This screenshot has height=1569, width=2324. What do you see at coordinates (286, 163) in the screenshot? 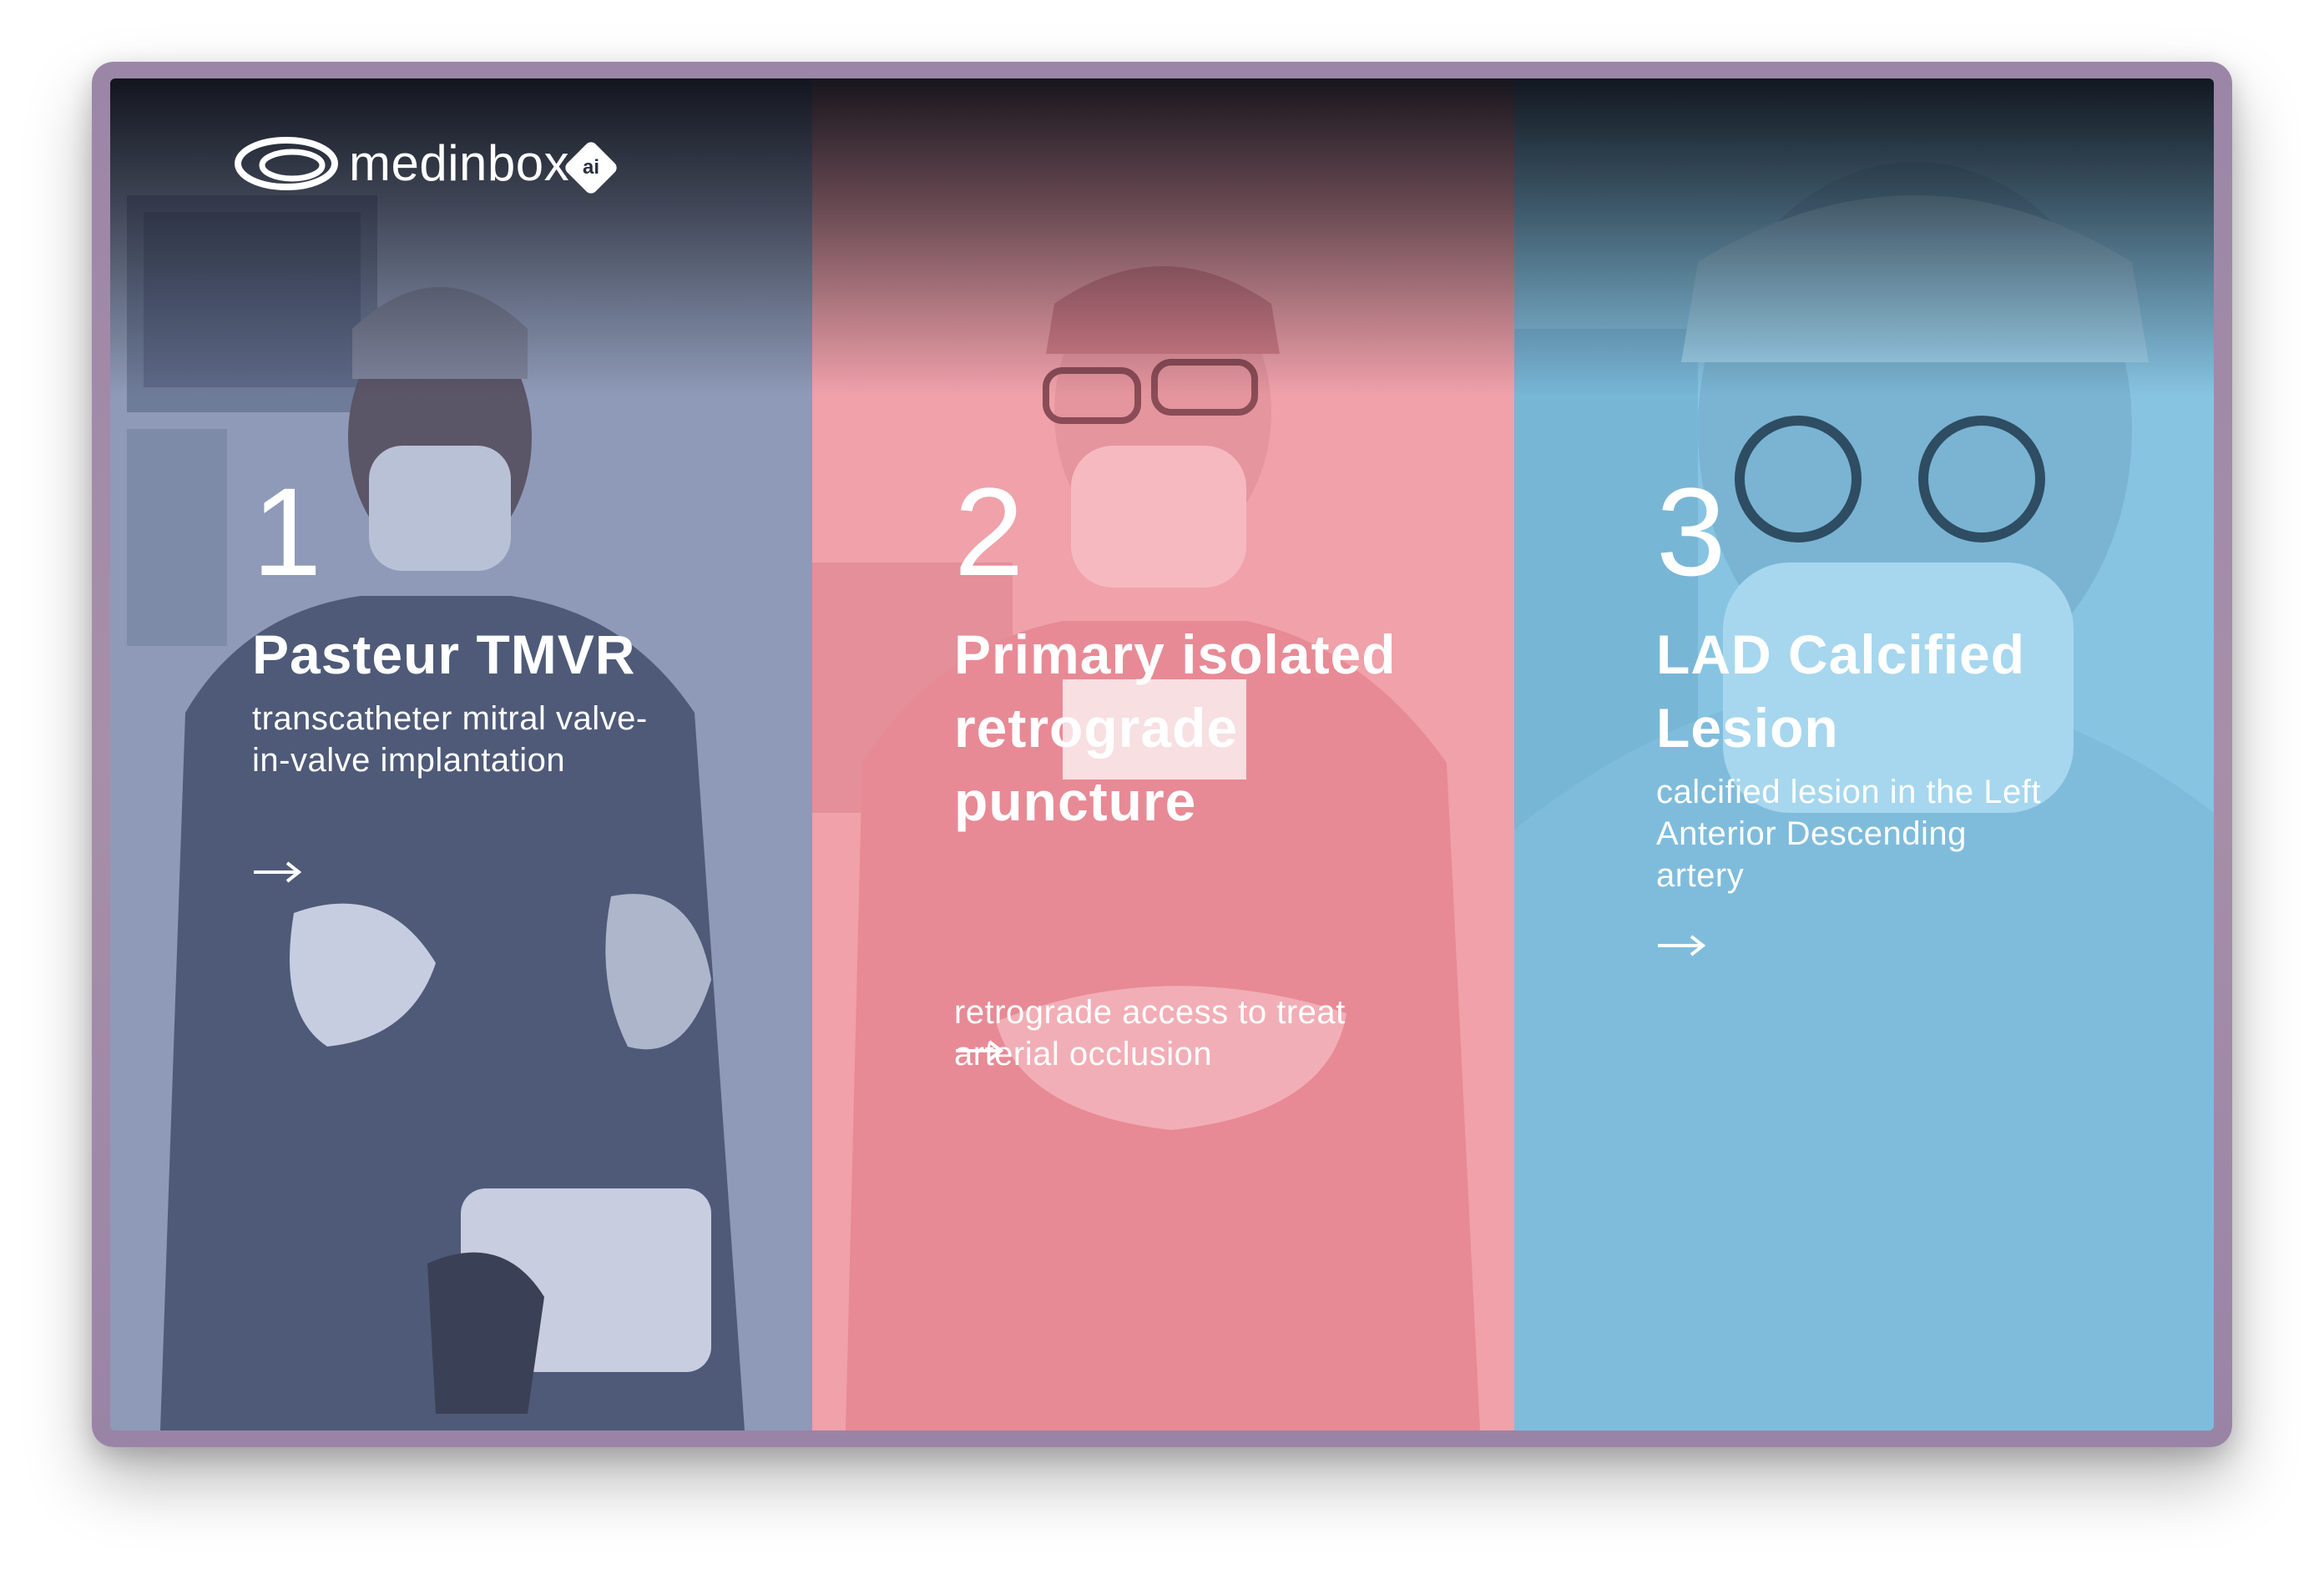
I see `medinbox-logo-icon` at bounding box center [286, 163].